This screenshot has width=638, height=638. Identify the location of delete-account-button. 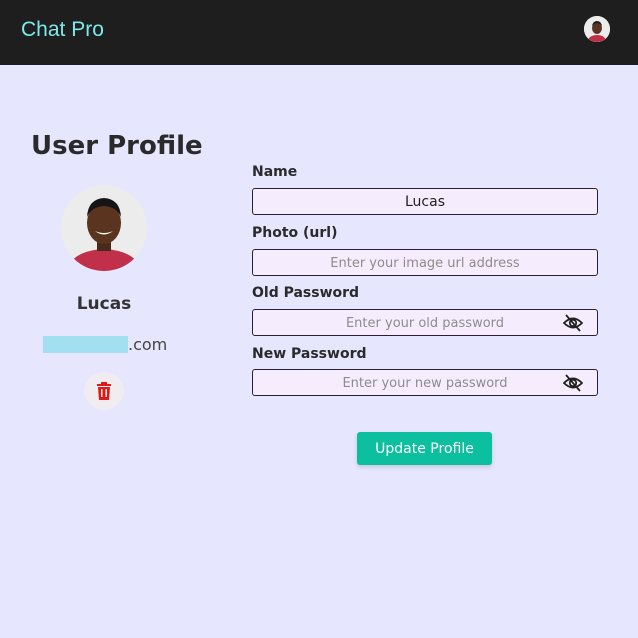
(104, 391).